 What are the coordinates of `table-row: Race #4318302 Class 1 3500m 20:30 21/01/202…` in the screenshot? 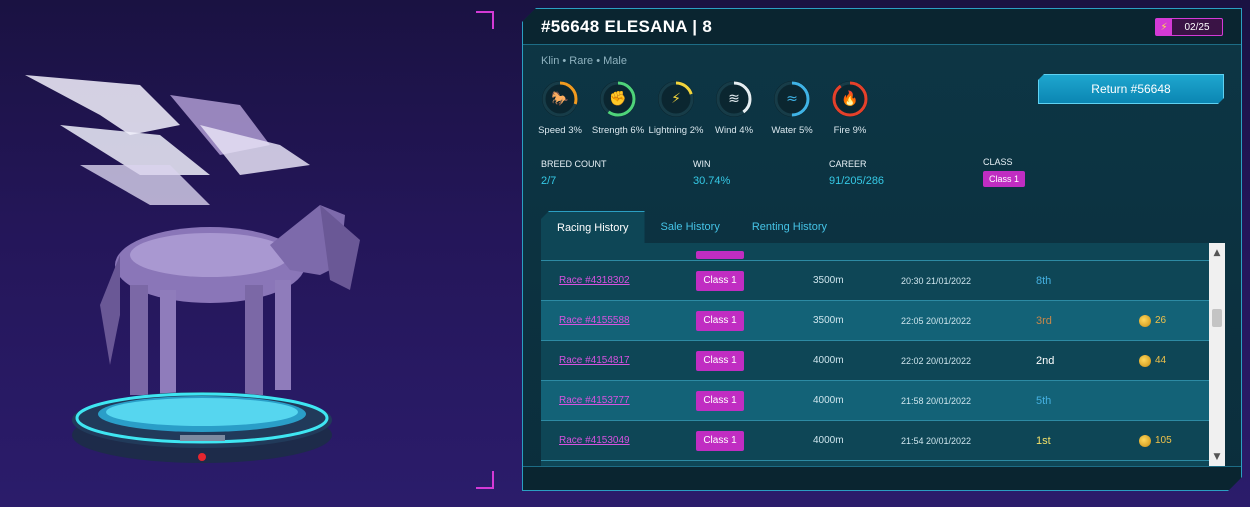 It's located at (875, 281).